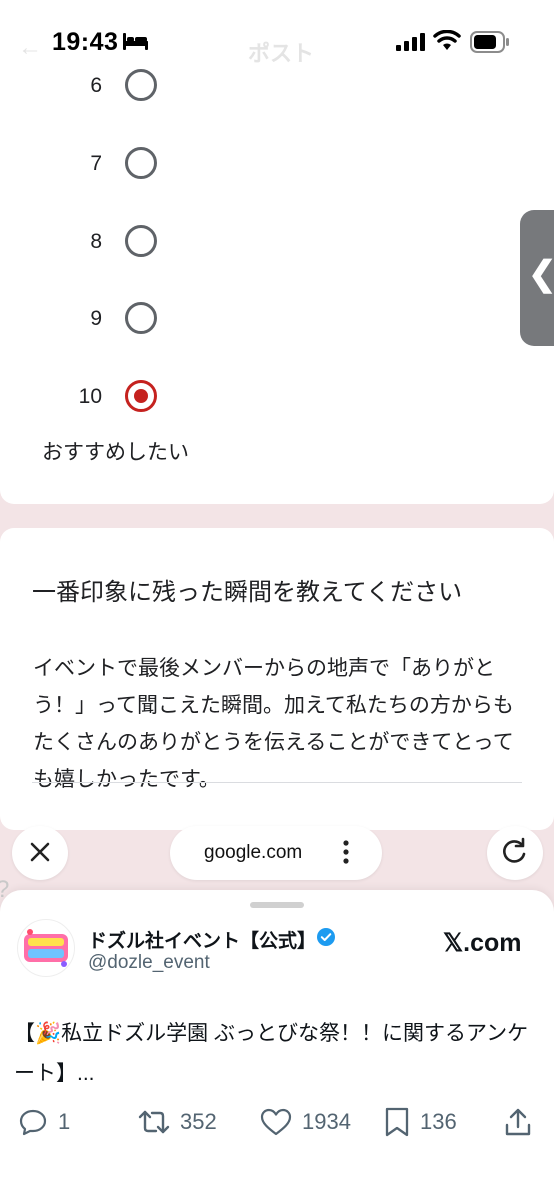 The height and width of the screenshot is (1200, 554). Describe the element at coordinates (198, 1121) in the screenshot. I see `repost-count: 352` at that location.